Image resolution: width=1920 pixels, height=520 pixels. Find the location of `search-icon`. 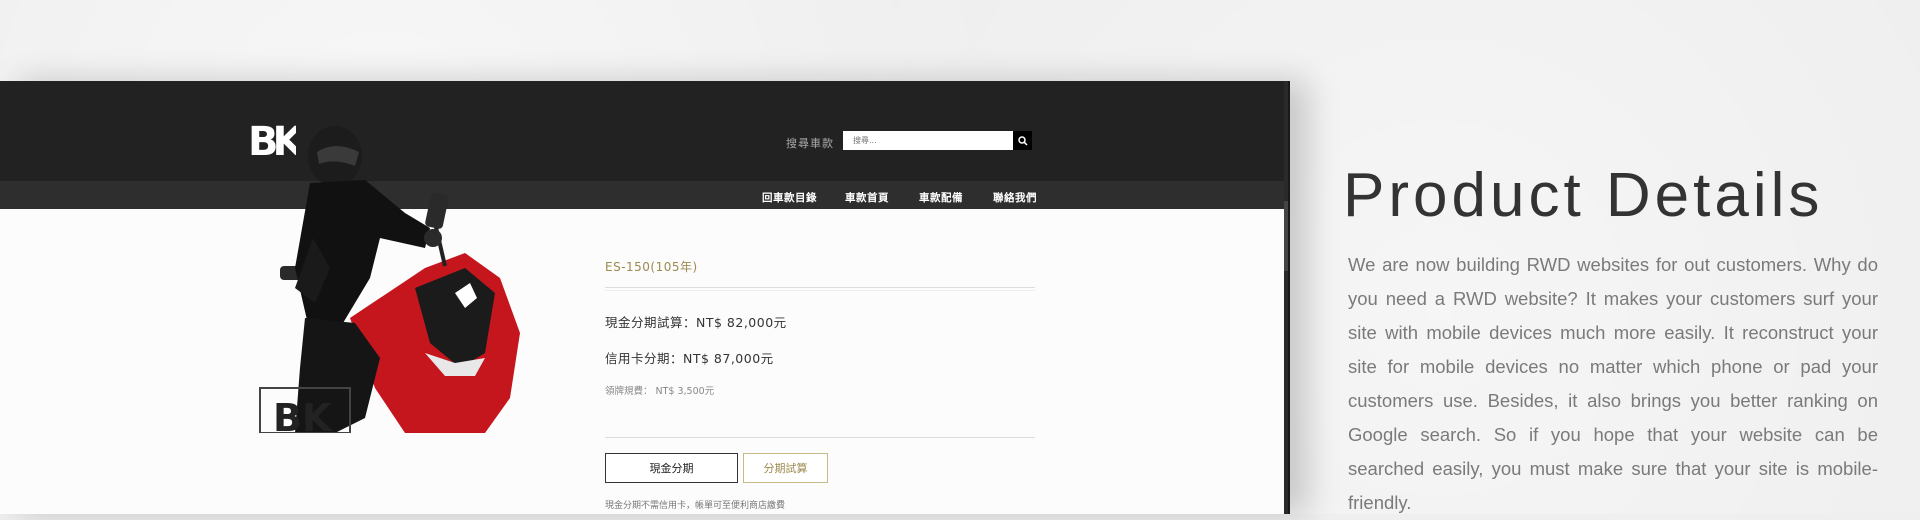

search-icon is located at coordinates (1022, 140).